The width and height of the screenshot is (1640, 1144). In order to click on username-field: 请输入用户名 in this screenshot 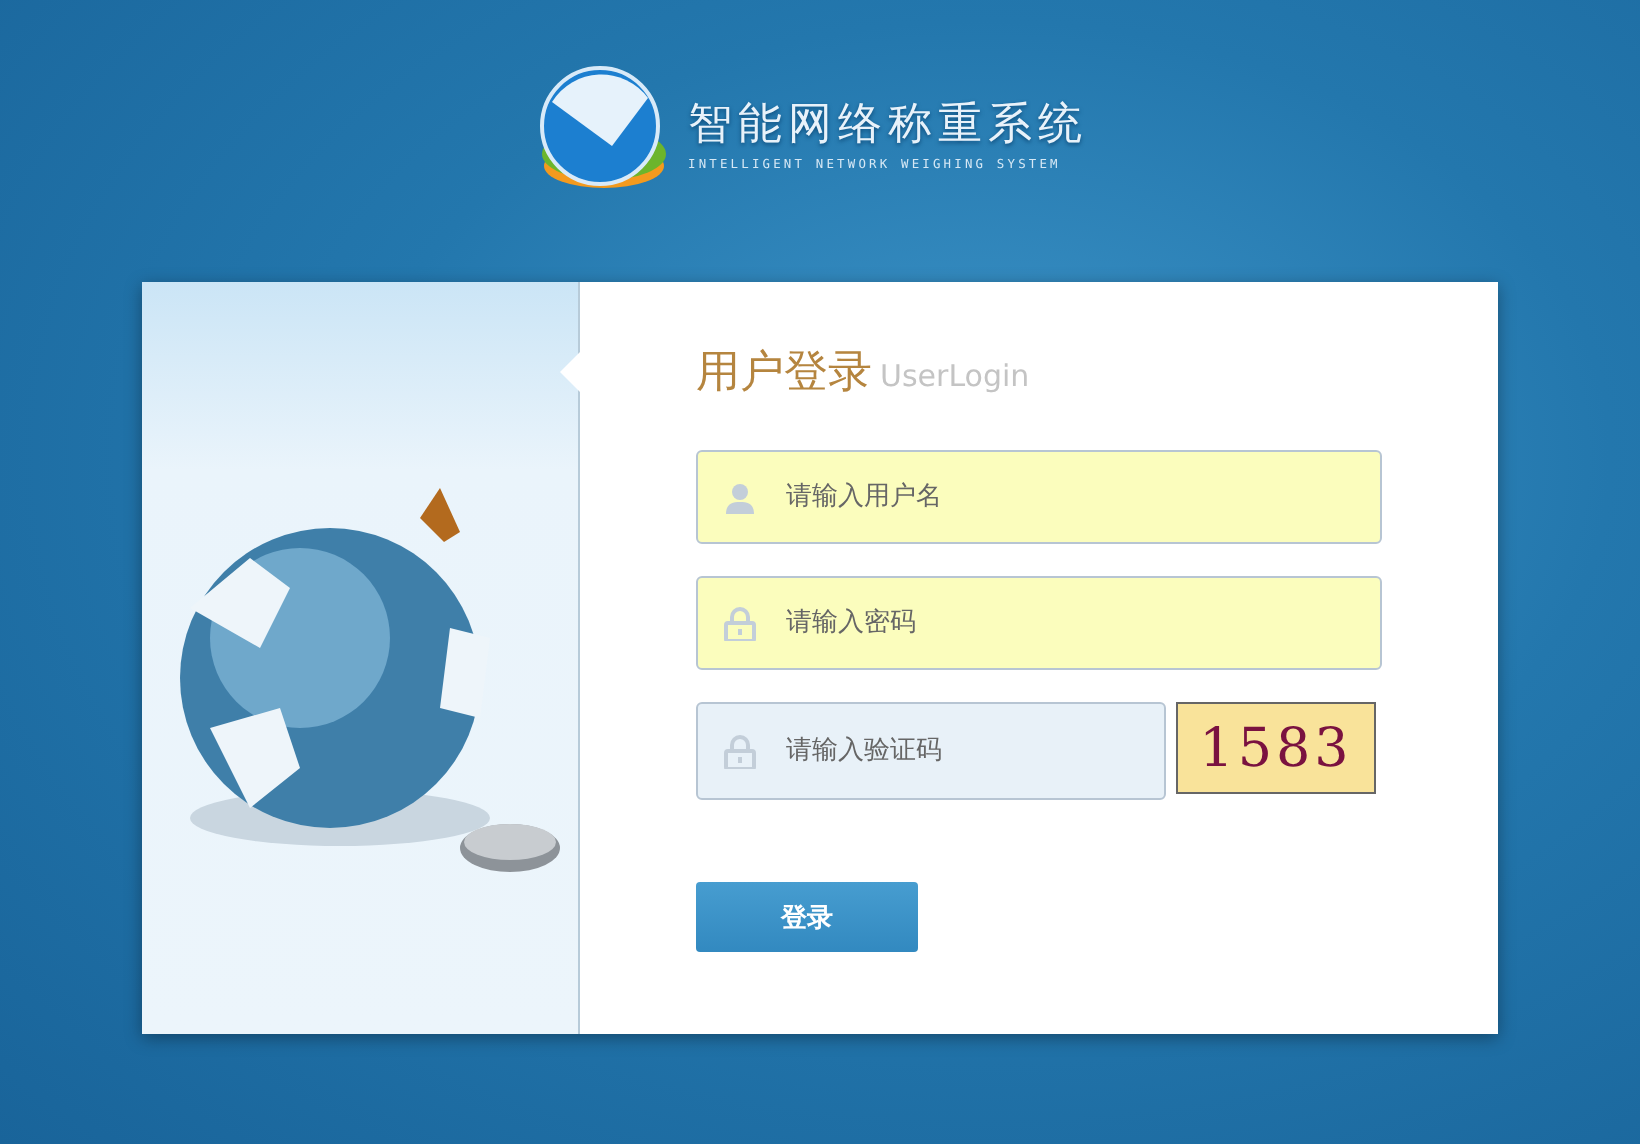, I will do `click(1039, 497)`.